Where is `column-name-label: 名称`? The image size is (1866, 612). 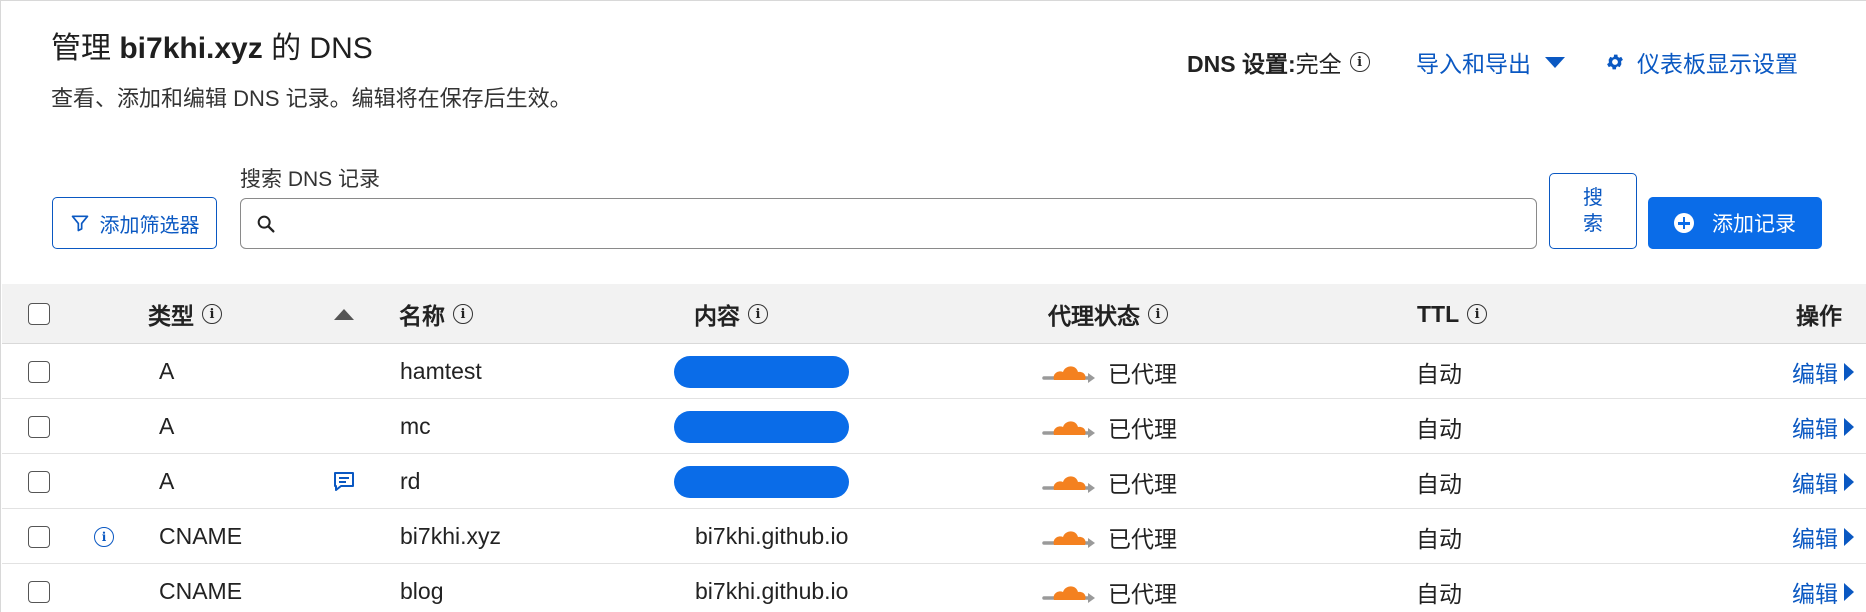
column-name-label: 名称 is located at coordinates (422, 316).